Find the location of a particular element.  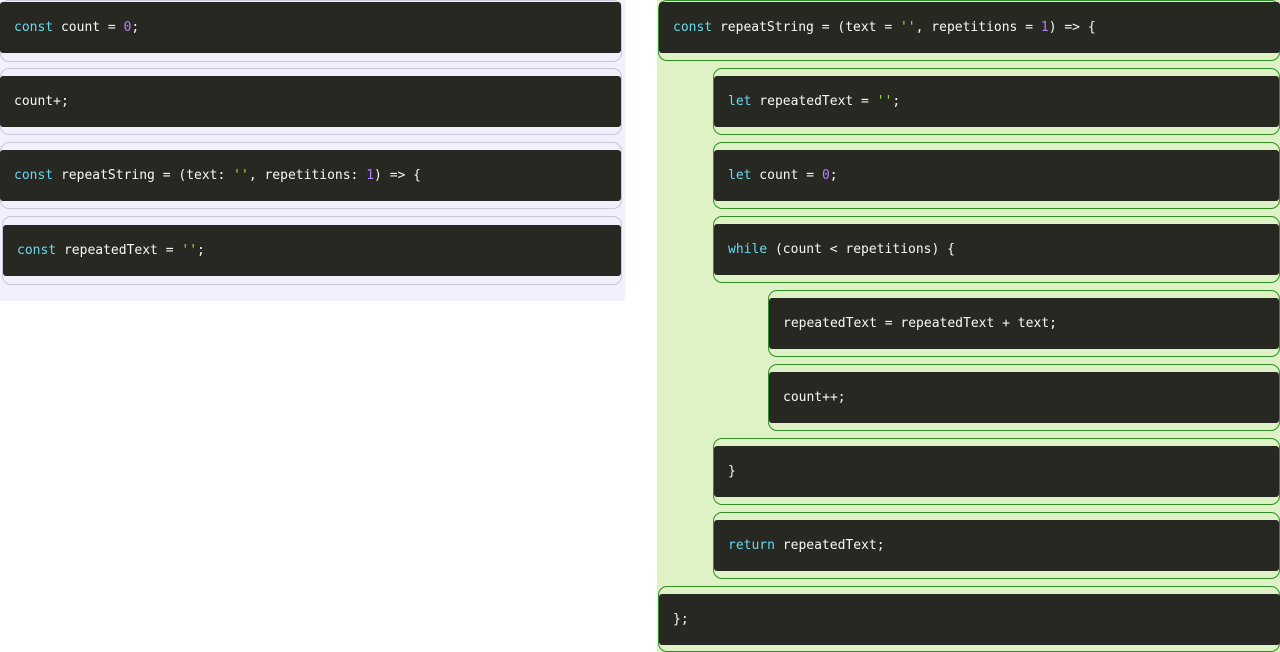

code-text-token: , repetitions: is located at coordinates (307, 175).